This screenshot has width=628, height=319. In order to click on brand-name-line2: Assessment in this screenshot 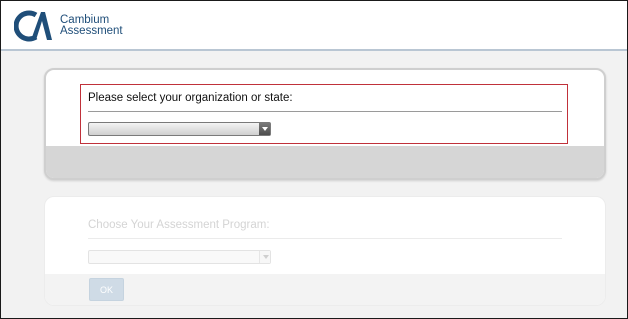, I will do `click(91, 31)`.